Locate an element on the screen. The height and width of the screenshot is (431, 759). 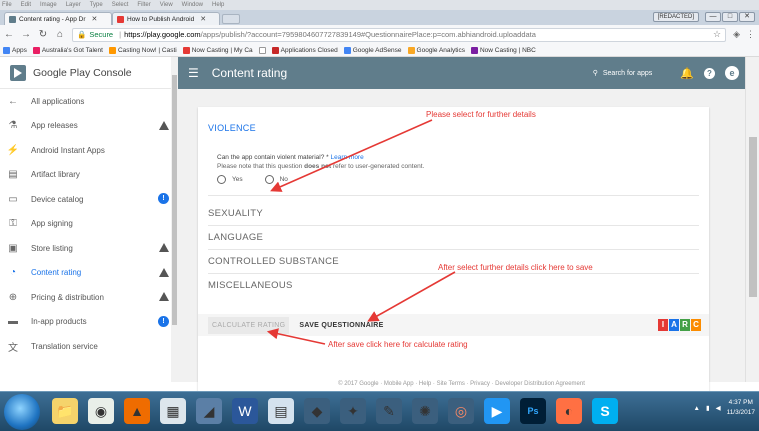
media-icon: ◎ is located at coordinates (461, 411).